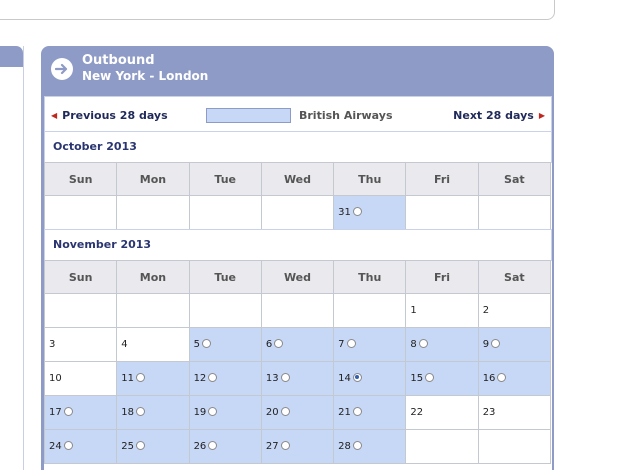 This screenshot has width=633, height=470. What do you see at coordinates (486, 310) in the screenshot?
I see `day-number: 2` at bounding box center [486, 310].